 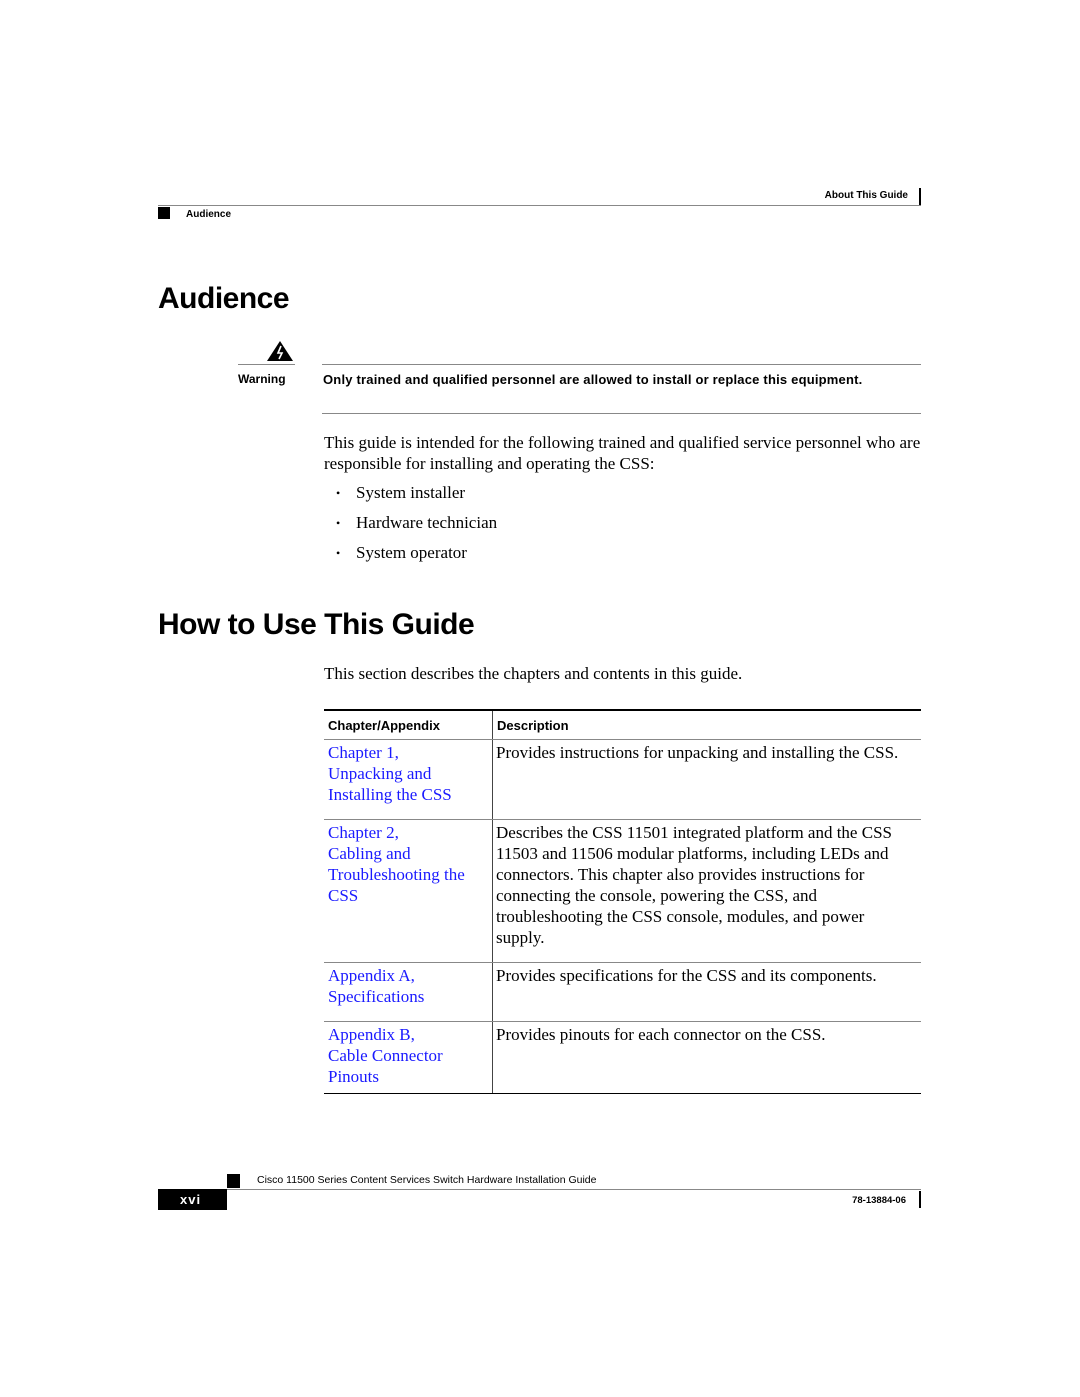 What do you see at coordinates (164, 213) in the screenshot?
I see `header-square-marker` at bounding box center [164, 213].